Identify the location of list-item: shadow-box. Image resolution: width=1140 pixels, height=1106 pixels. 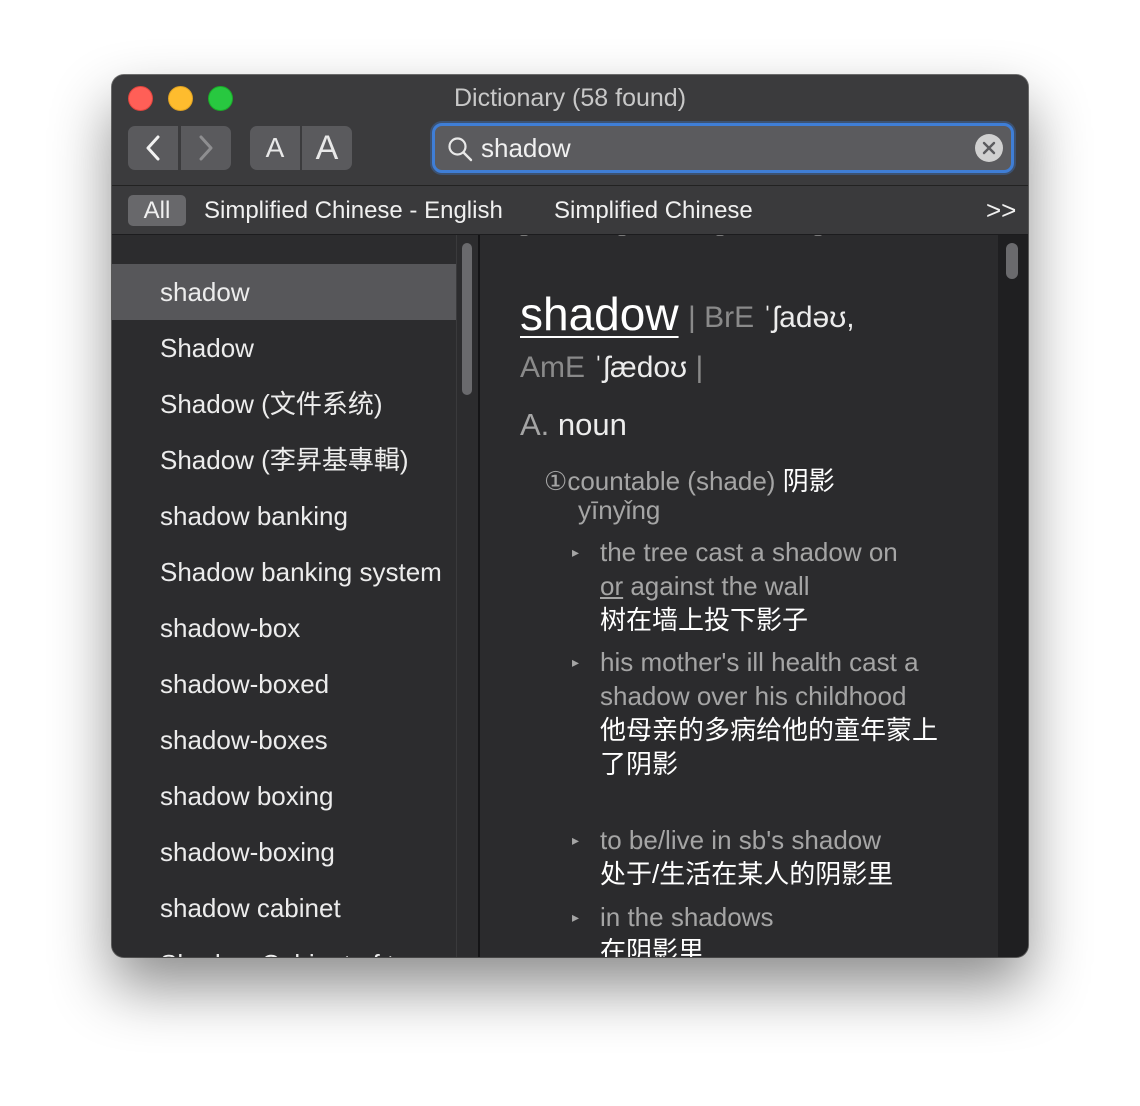
(284, 628).